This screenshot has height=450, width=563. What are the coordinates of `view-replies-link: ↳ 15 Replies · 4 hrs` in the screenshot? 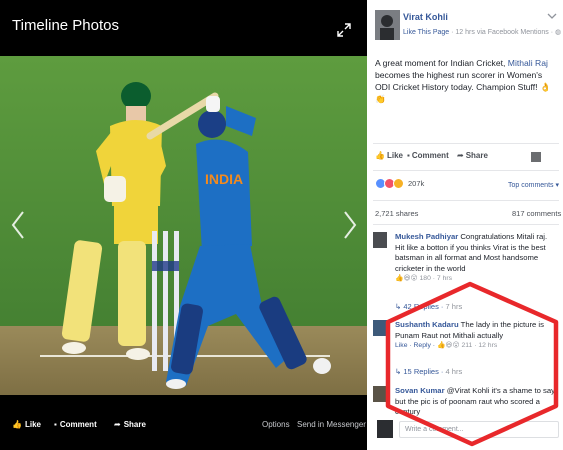 It's located at (428, 371).